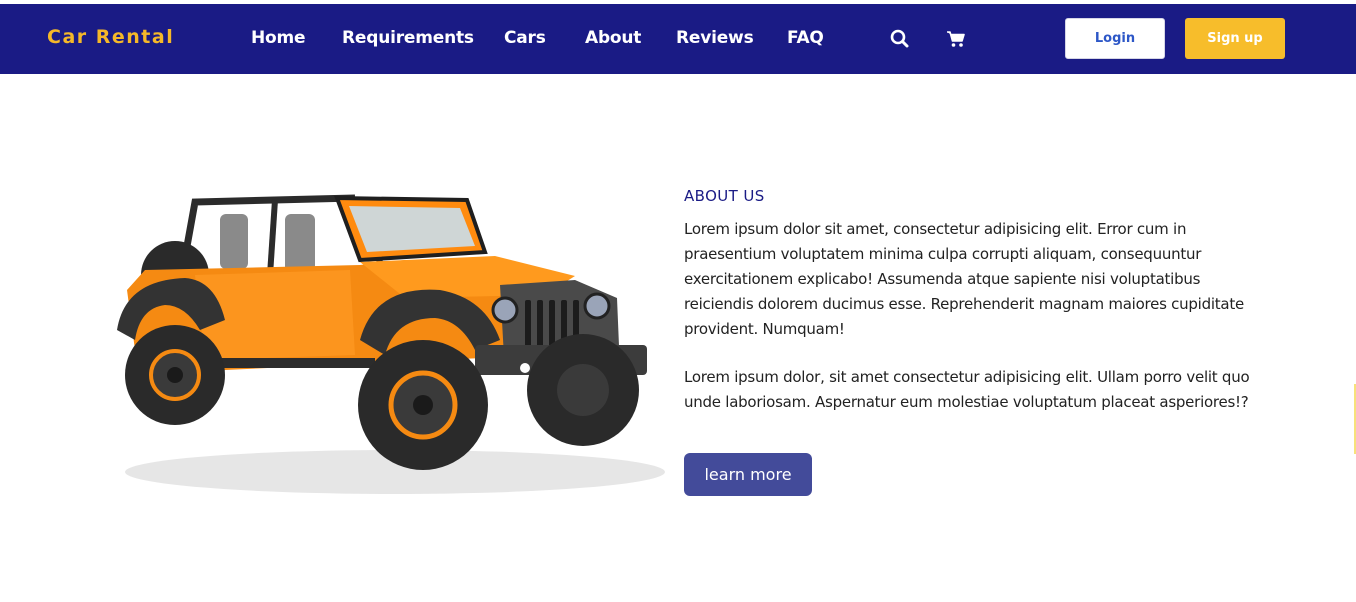  Describe the element at coordinates (715, 38) in the screenshot. I see `nav-reviews: Reviews` at that location.